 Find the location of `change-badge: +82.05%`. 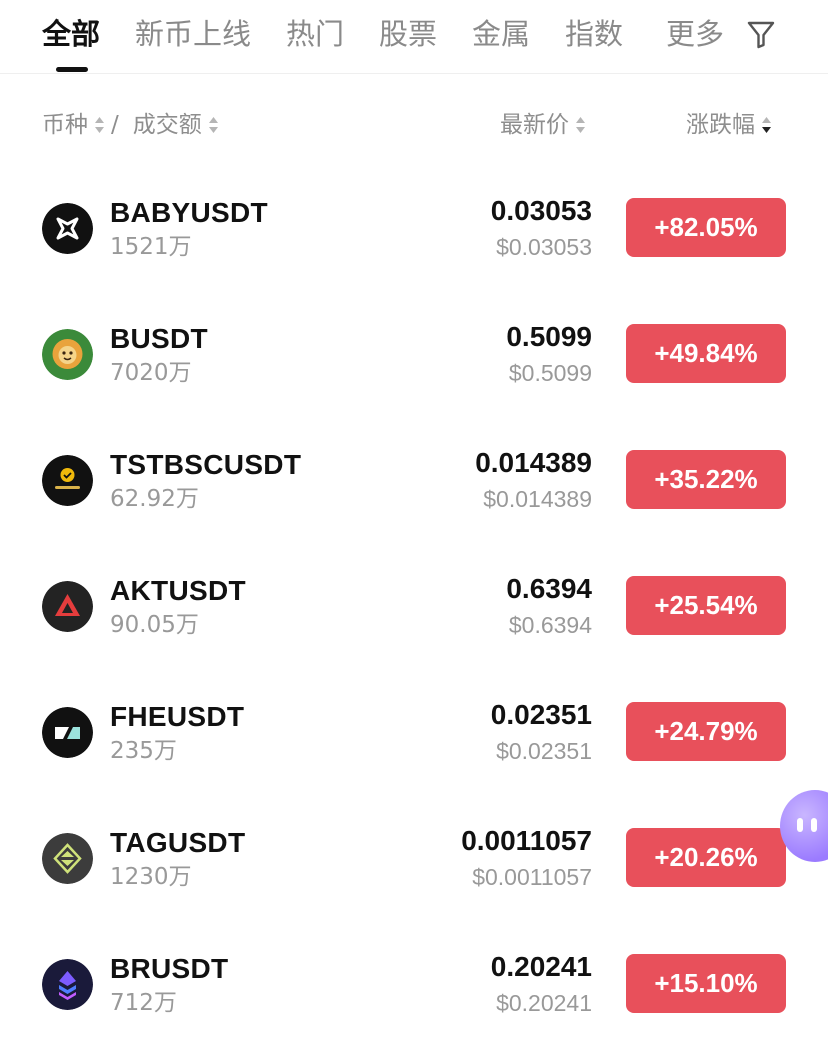

change-badge: +82.05% is located at coordinates (706, 227).